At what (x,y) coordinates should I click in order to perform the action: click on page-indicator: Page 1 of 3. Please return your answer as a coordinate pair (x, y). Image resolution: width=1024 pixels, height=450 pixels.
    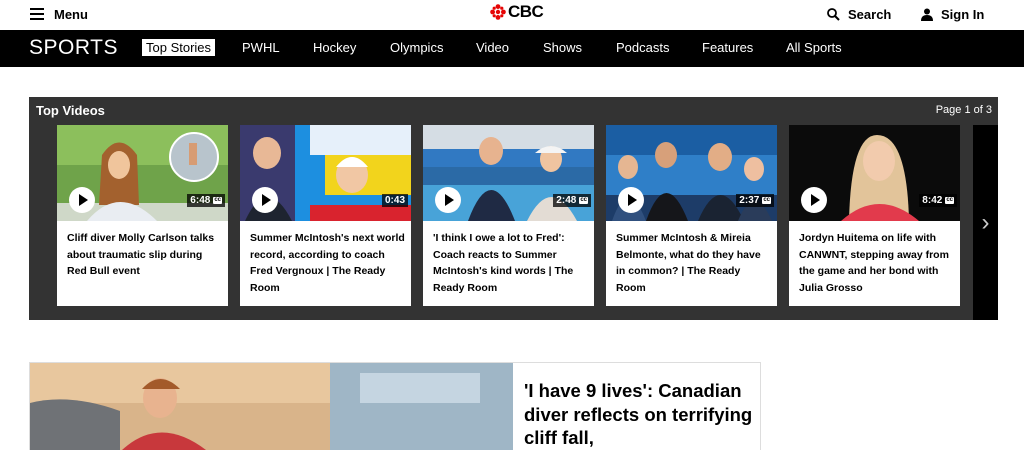
    Looking at the image, I should click on (963, 110).